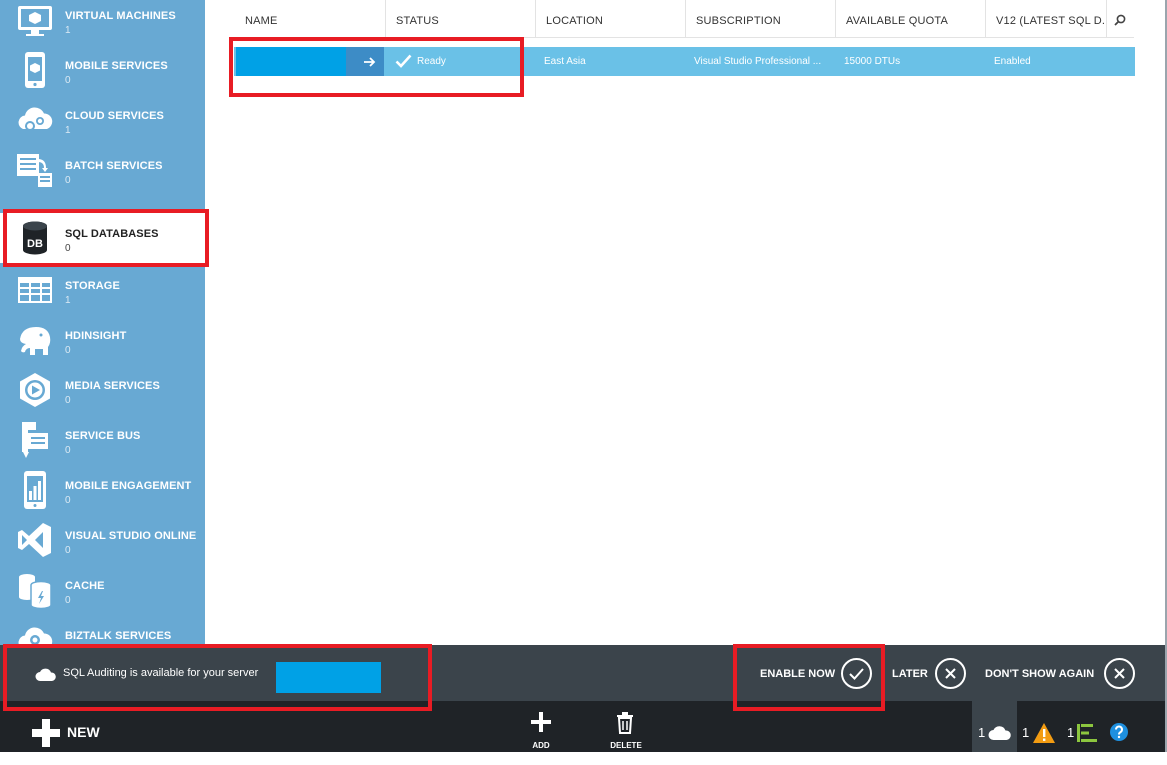 Image resolution: width=1167 pixels, height=765 pixels. What do you see at coordinates (431, 61) in the screenshot?
I see `status-text: Ready` at bounding box center [431, 61].